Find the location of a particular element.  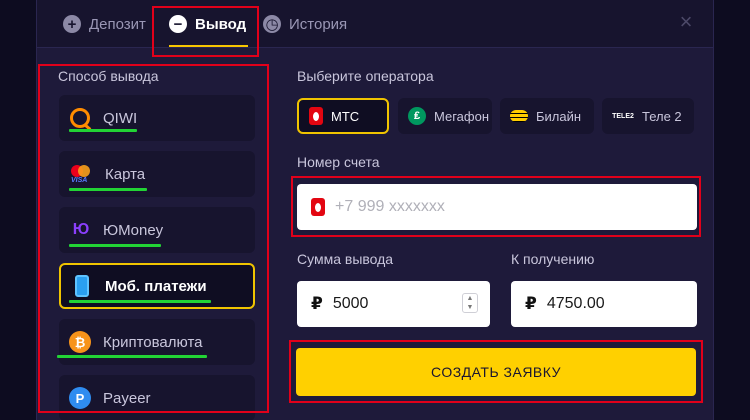

clock-icon: ◷ is located at coordinates (272, 24).